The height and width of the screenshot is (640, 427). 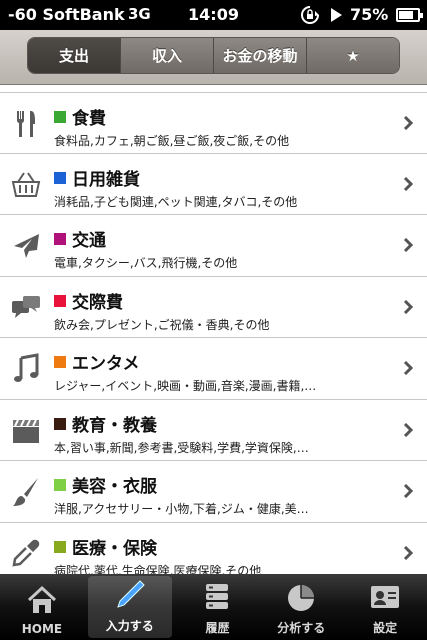 I want to click on home-icon, so click(x=42, y=600).